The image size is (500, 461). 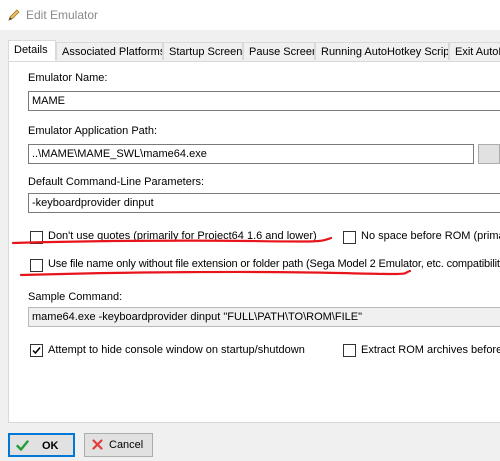 What do you see at coordinates (68, 78) in the screenshot?
I see `emulator-name-label: Emulator Name:` at bounding box center [68, 78].